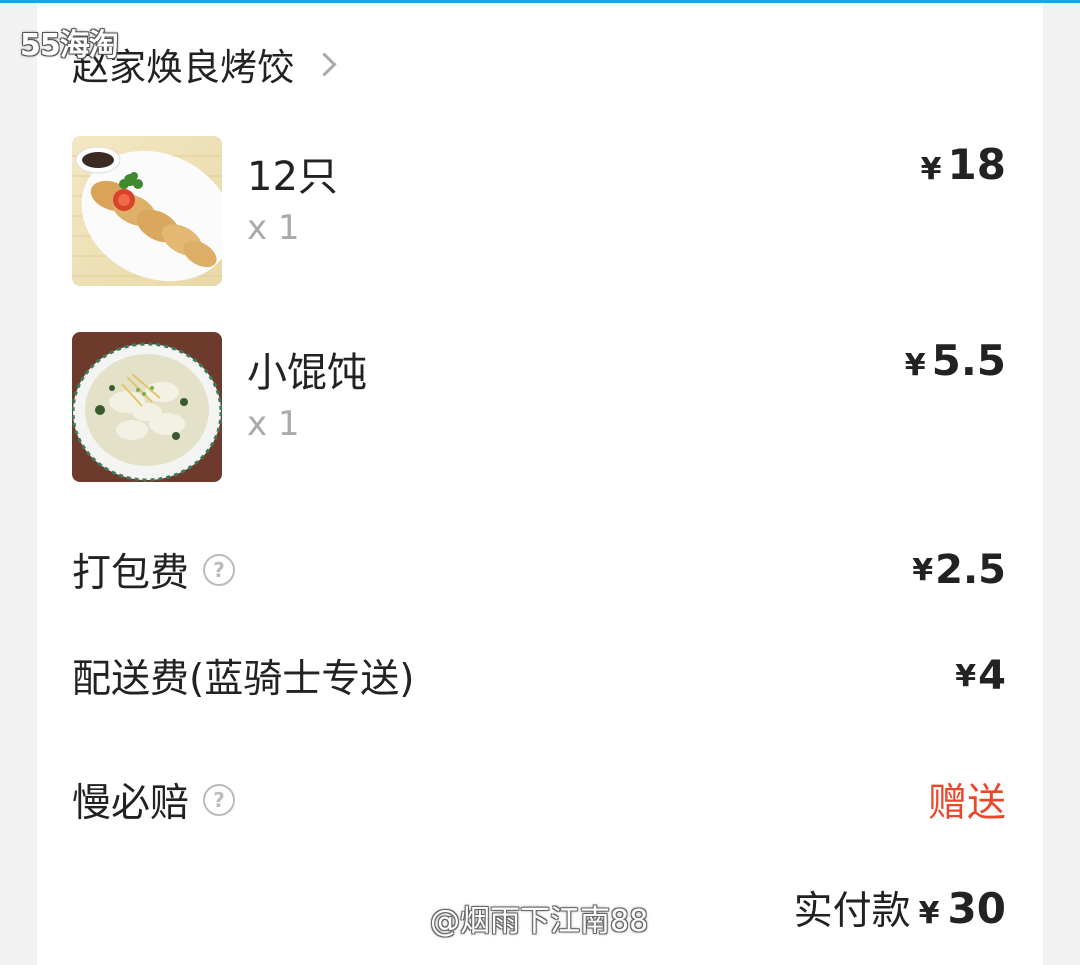  What do you see at coordinates (852, 911) in the screenshot?
I see `total-label: 实付款` at bounding box center [852, 911].